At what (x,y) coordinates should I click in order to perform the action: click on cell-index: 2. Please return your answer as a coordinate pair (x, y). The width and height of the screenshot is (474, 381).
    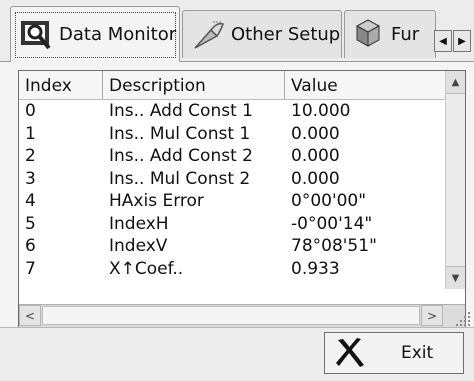
    Looking at the image, I should click on (30, 156).